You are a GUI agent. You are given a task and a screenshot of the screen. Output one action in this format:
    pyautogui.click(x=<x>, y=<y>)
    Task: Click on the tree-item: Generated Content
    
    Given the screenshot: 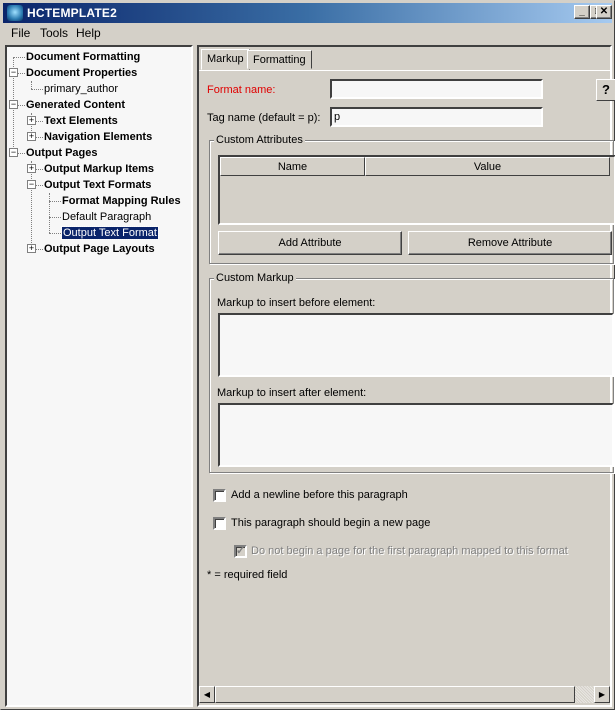 What is the action you would take?
    pyautogui.click(x=75, y=105)
    